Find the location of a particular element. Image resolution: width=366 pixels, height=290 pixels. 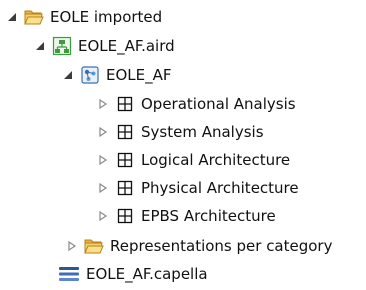

tree-item-operational-analysis: Operational Analysis is located at coordinates (196, 104).